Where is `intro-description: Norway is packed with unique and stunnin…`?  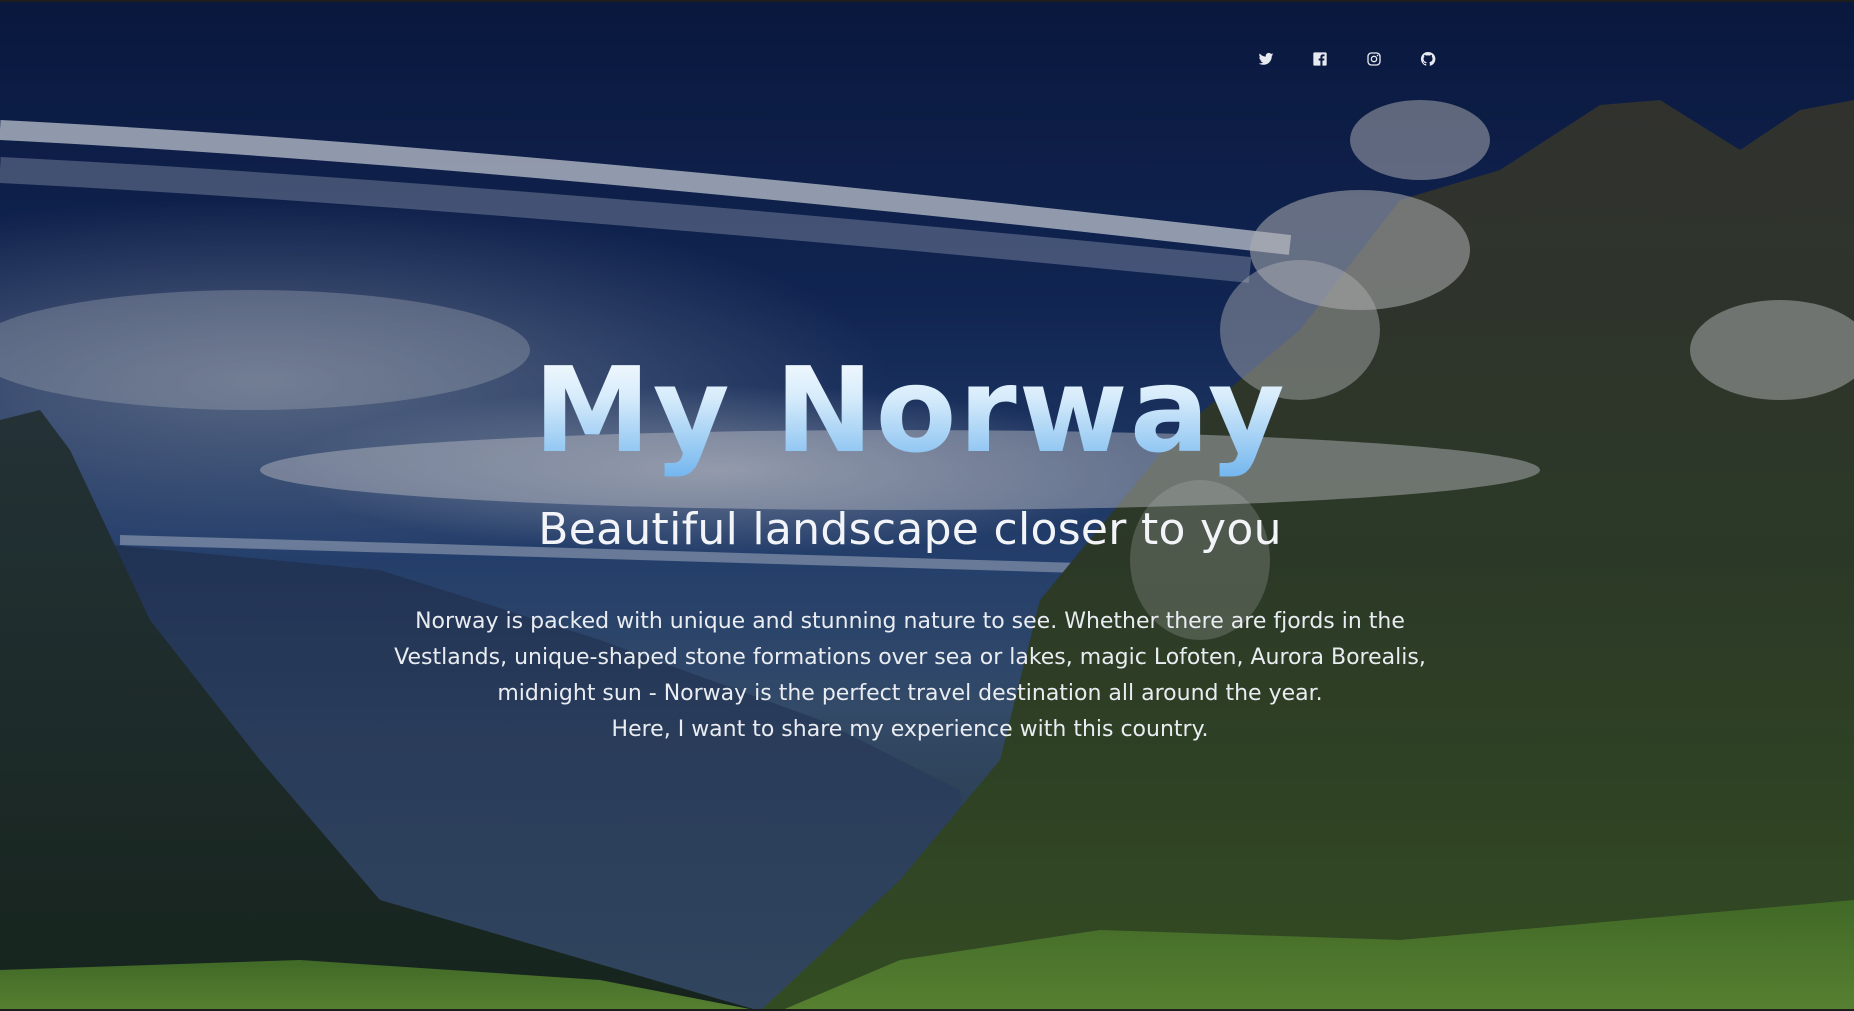 intro-description: Norway is packed with unique and stunnin… is located at coordinates (910, 676).